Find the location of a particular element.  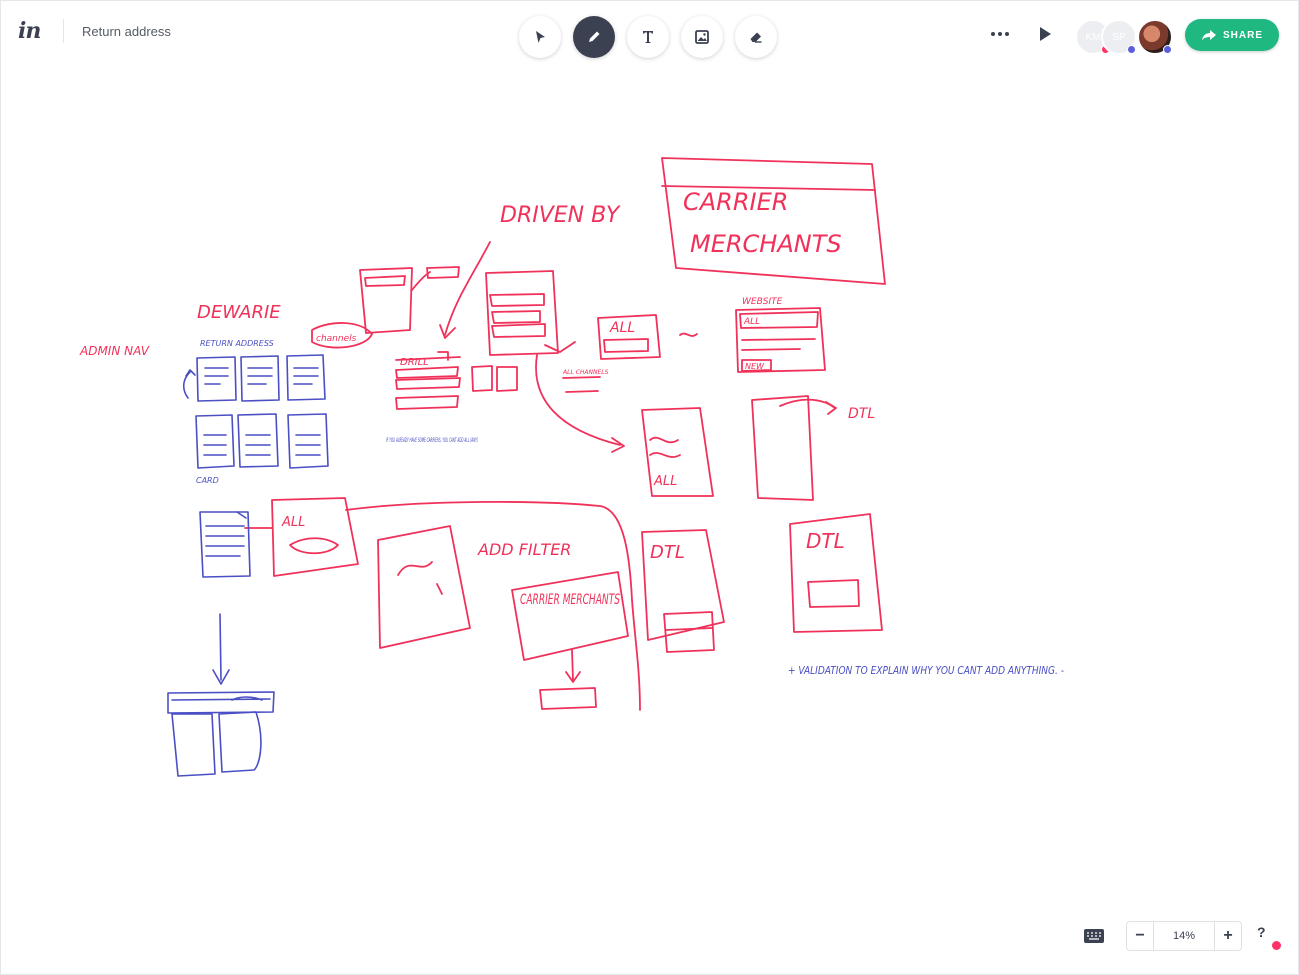

help-notification-dot is located at coordinates (1276, 945).